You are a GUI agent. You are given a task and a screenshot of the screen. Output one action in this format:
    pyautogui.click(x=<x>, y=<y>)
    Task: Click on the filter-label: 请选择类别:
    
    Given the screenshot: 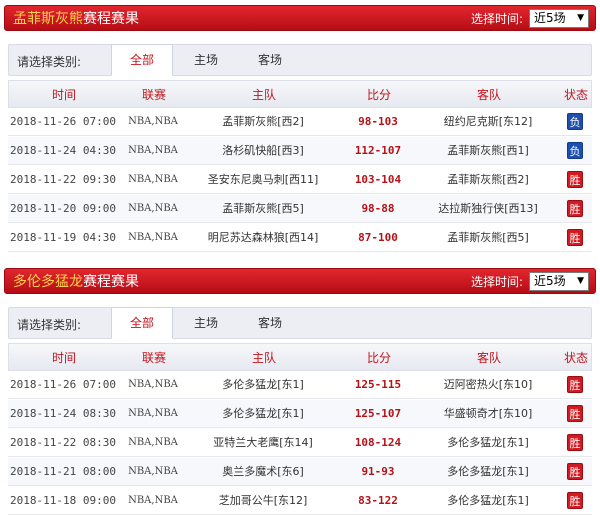 What is the action you would take?
    pyautogui.click(x=49, y=325)
    